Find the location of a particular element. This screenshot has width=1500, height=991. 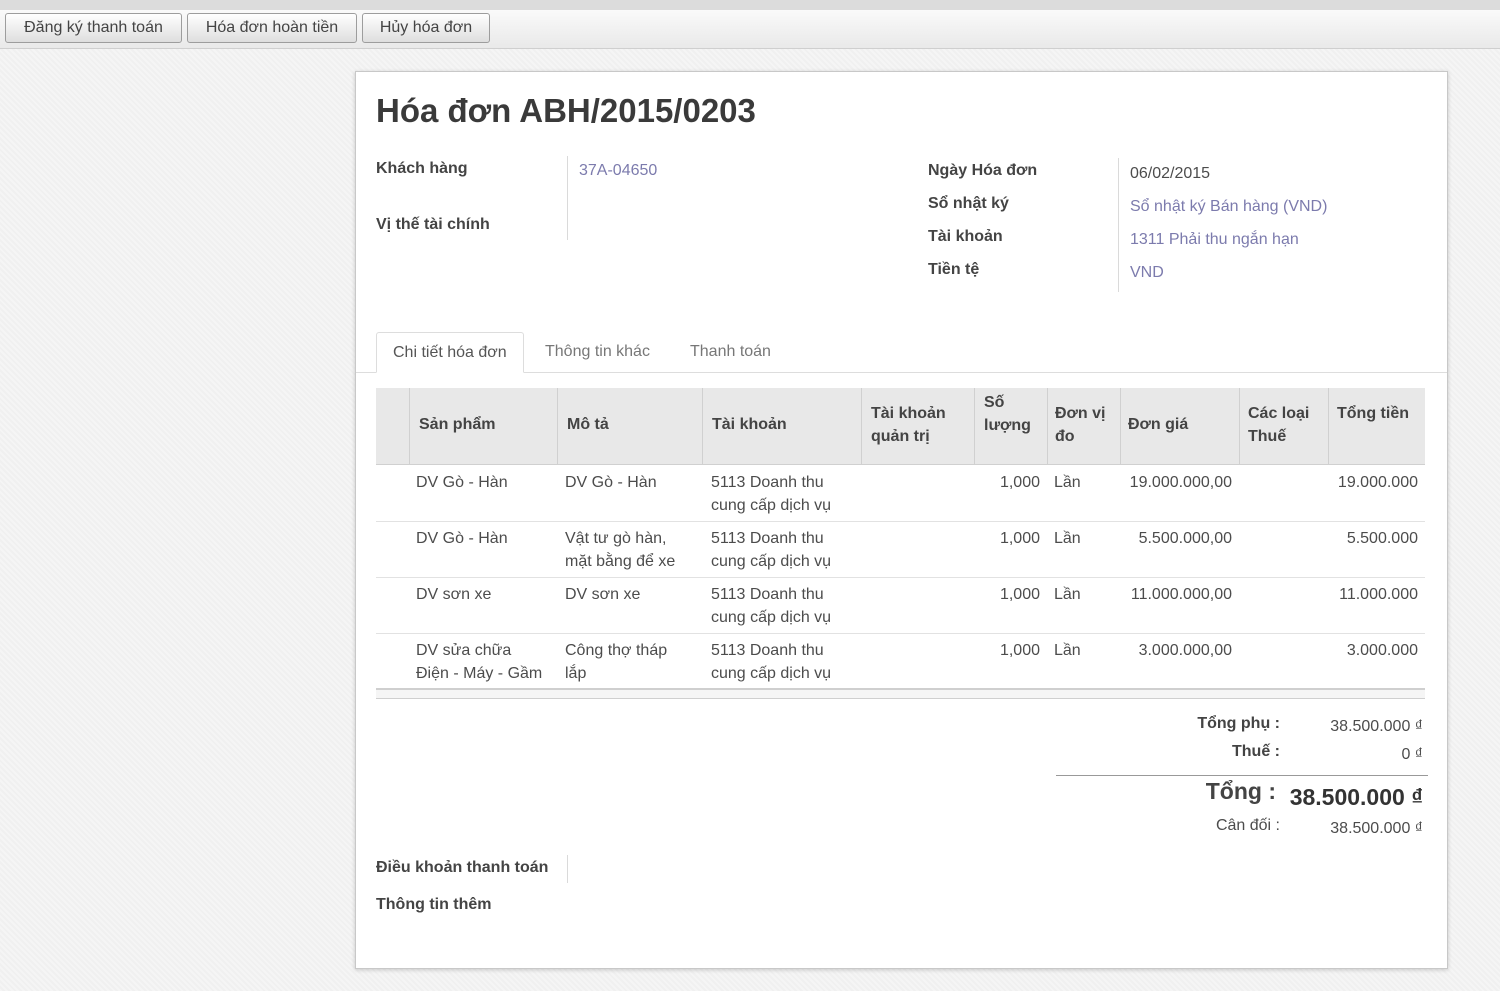

cell-description: Vật tư gò hàn, mặt bằng để xe is located at coordinates (620, 550).